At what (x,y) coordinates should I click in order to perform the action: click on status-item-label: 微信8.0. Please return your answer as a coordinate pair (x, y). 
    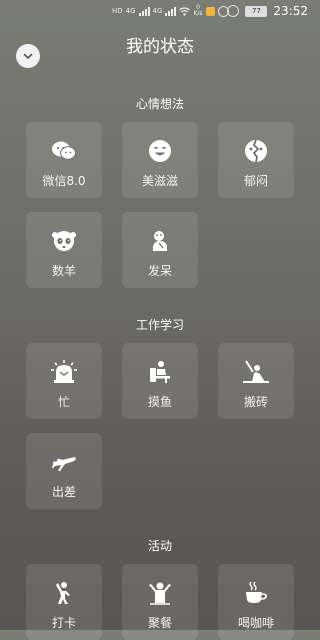
    Looking at the image, I should click on (64, 181).